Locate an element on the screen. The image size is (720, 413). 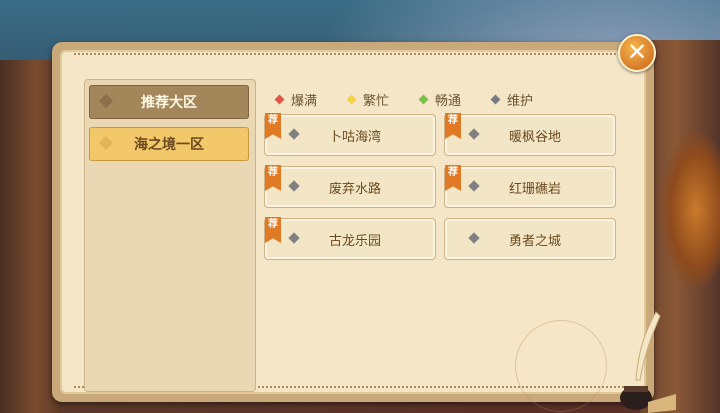
server-name: 废弃水路 is located at coordinates (354, 189).